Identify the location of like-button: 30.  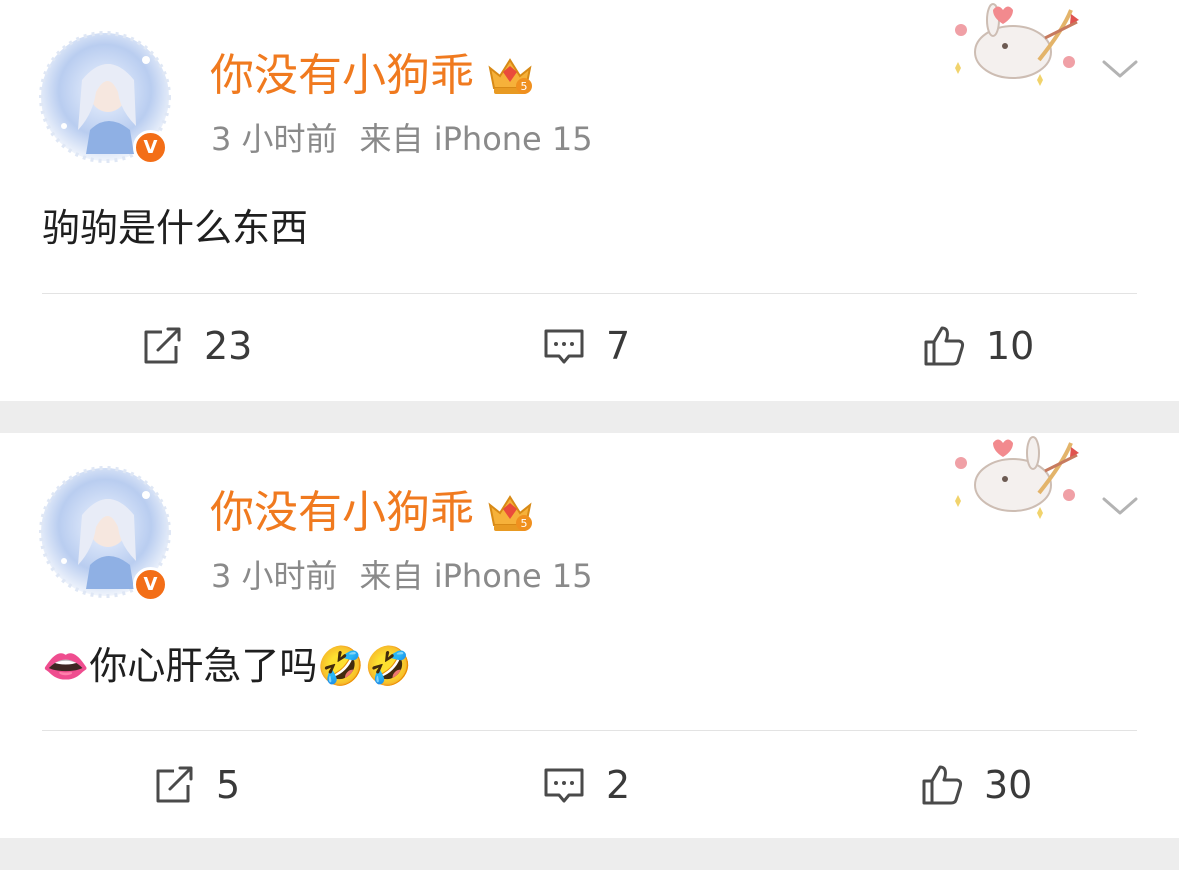
(976, 785).